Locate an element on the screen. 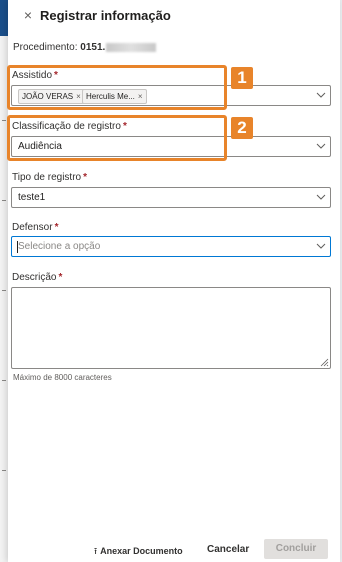 Image resolution: width=342 pixels, height=562 pixels. close-icon: × is located at coordinates (28, 15).